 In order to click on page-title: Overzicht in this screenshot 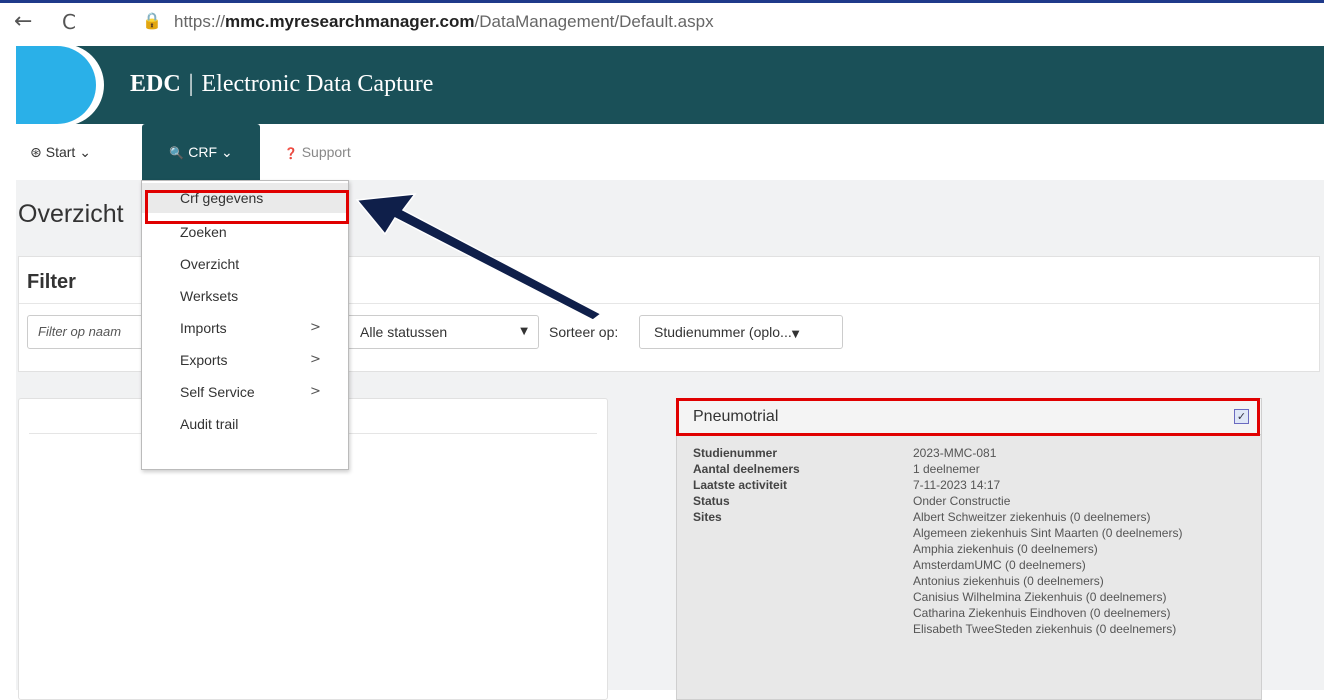, I will do `click(71, 214)`.